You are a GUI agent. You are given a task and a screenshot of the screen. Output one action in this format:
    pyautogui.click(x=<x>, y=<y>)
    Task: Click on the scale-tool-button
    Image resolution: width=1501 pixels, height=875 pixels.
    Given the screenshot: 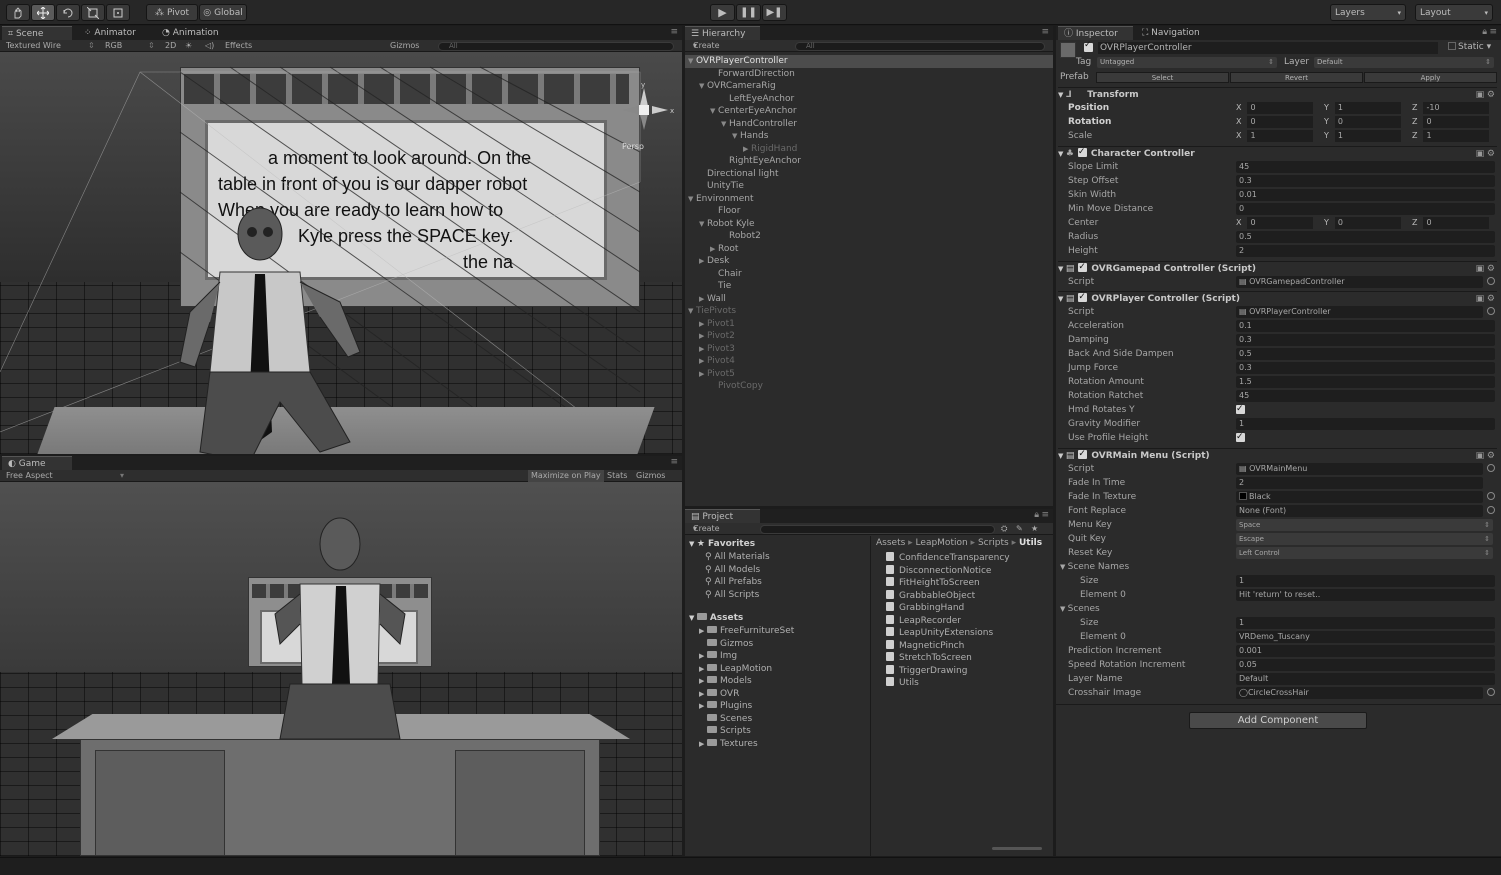 What is the action you would take?
    pyautogui.click(x=93, y=12)
    